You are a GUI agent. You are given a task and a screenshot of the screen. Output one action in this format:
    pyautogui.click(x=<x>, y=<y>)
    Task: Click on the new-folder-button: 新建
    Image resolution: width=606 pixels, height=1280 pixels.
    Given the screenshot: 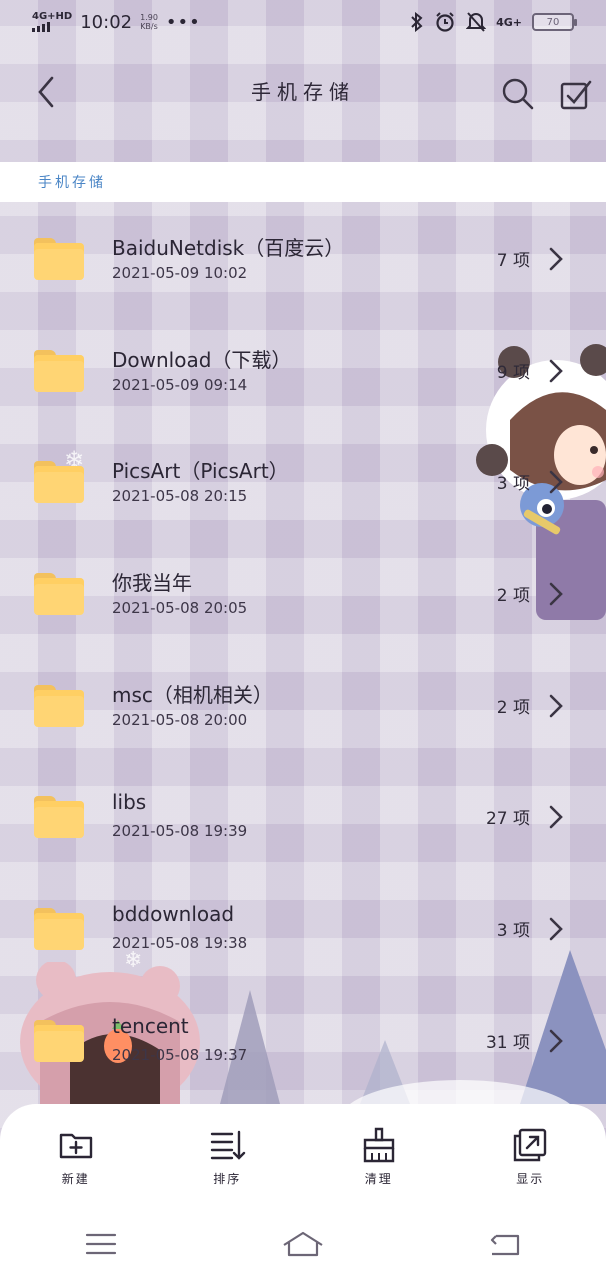 What is the action you would take?
    pyautogui.click(x=76, y=1156)
    